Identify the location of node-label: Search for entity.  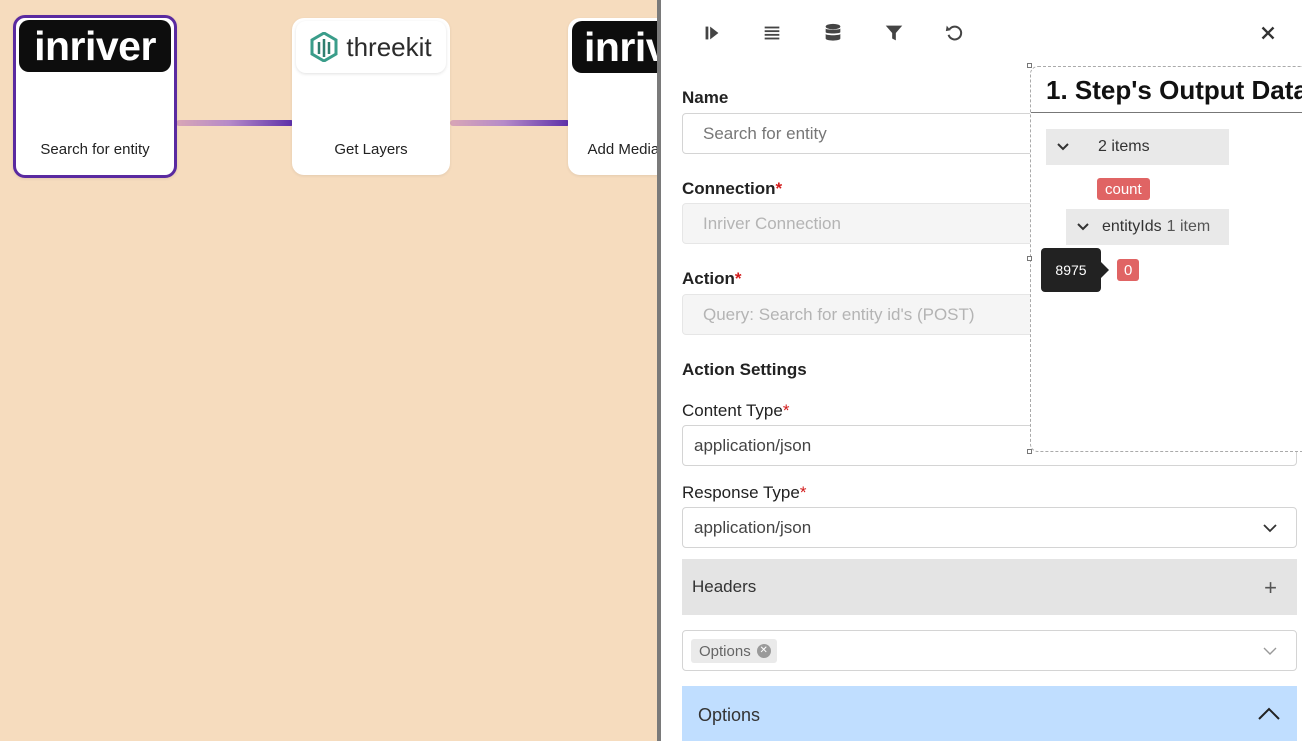
(95, 149).